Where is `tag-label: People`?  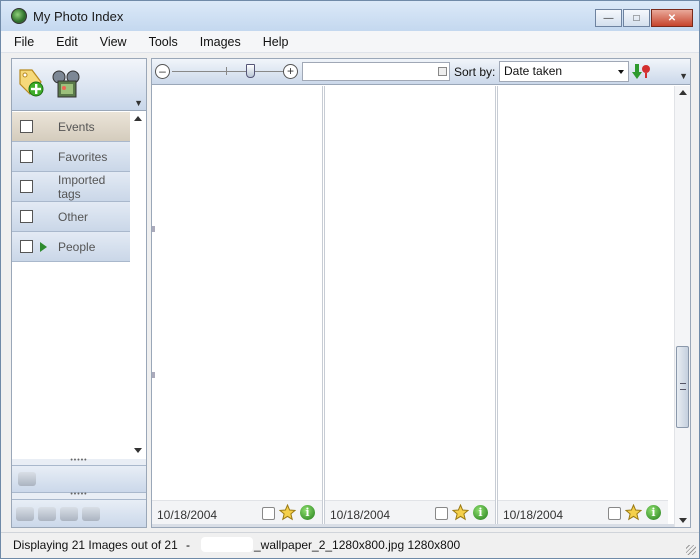
tag-label: People is located at coordinates (77, 246).